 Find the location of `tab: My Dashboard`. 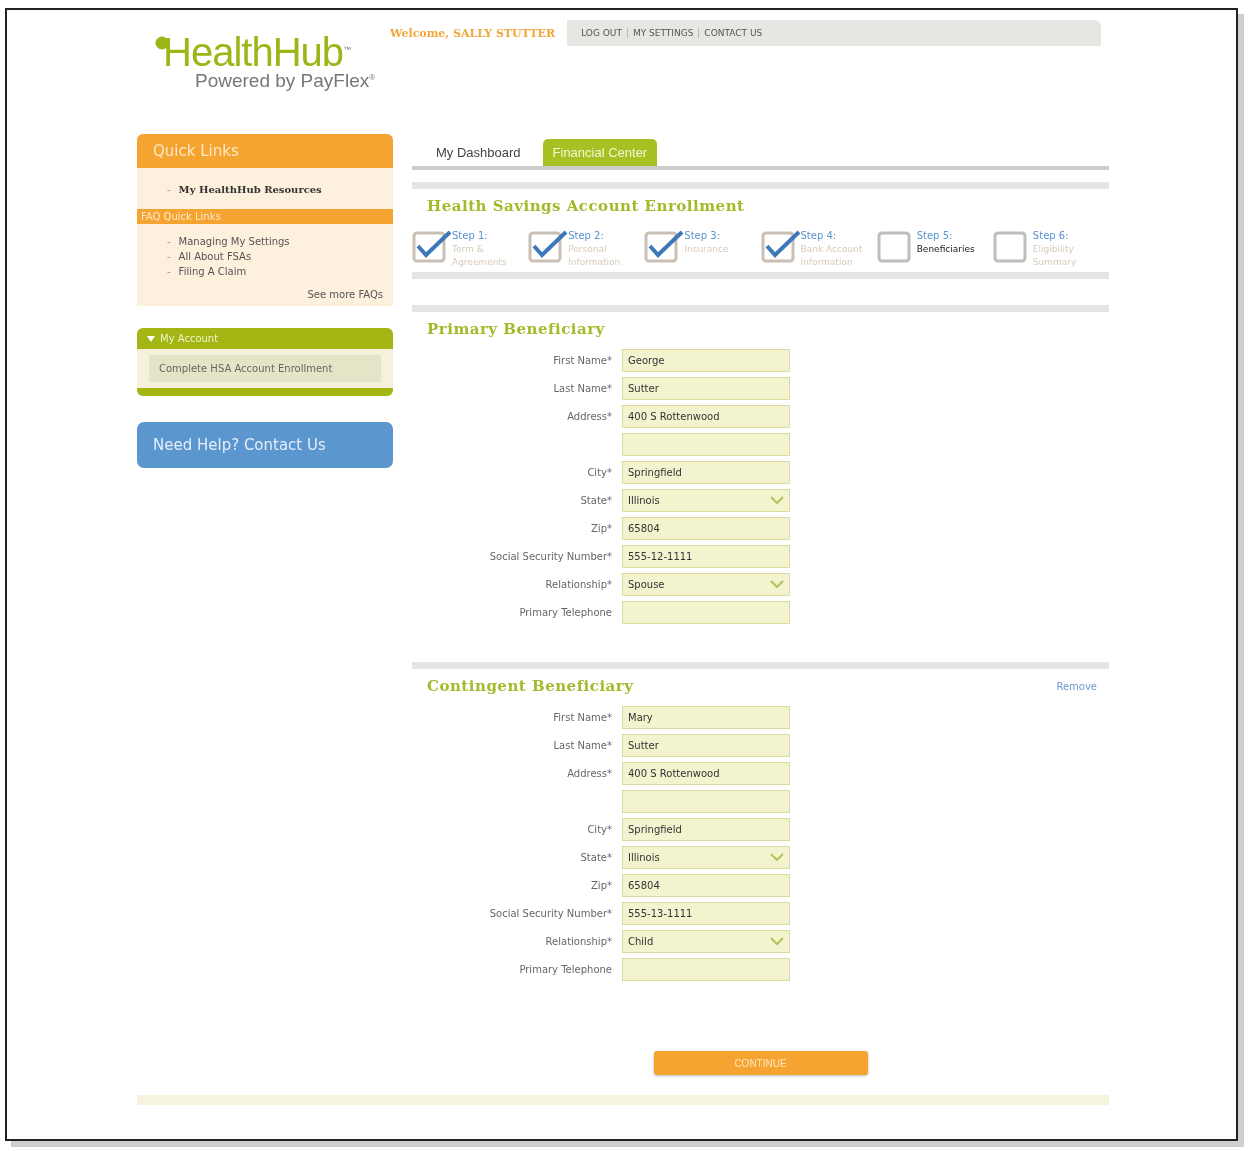

tab: My Dashboard is located at coordinates (478, 152).